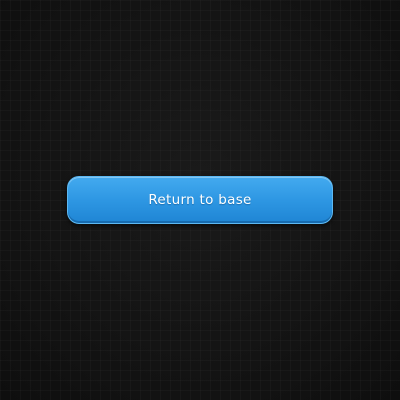 This screenshot has width=400, height=400. I want to click on return-to-base-label: Return to base, so click(200, 200).